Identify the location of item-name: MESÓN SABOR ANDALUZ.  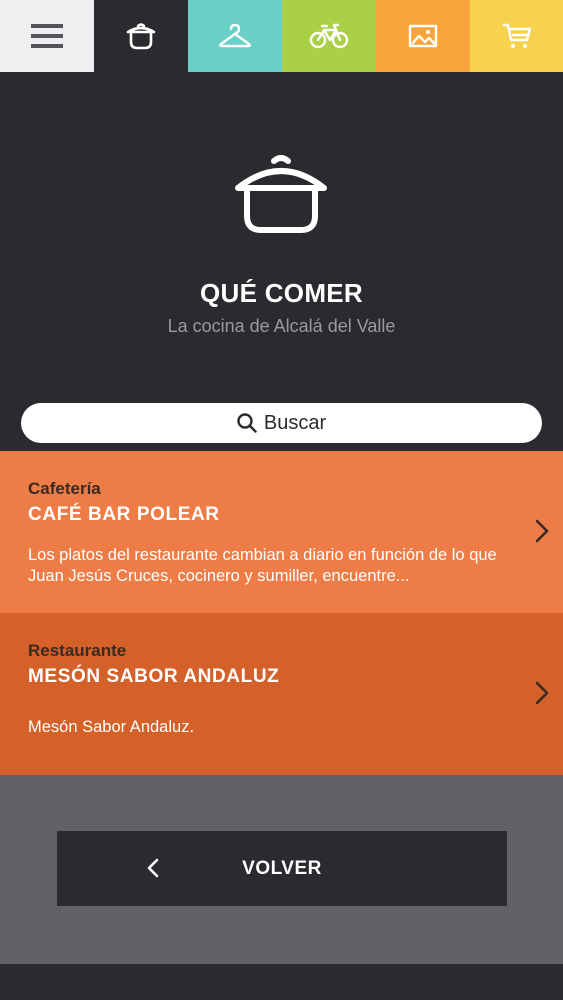
(154, 676).